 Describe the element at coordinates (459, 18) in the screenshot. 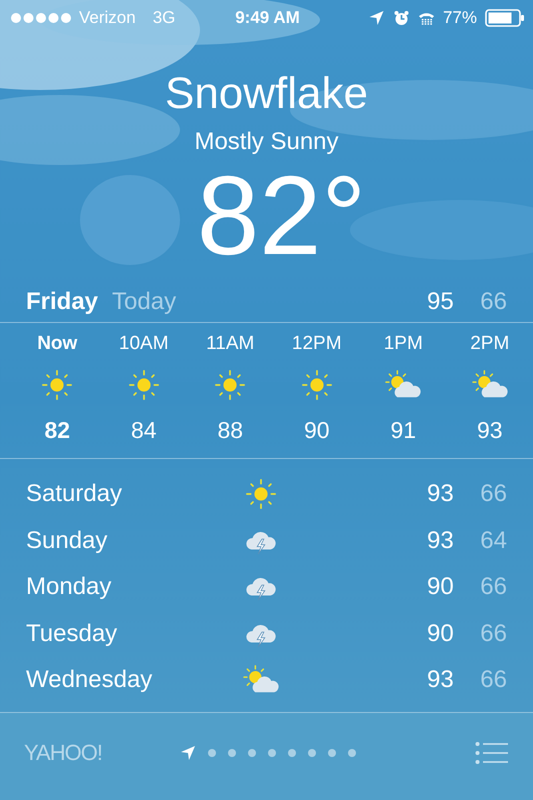

I see `battery-percentage: 77%` at that location.